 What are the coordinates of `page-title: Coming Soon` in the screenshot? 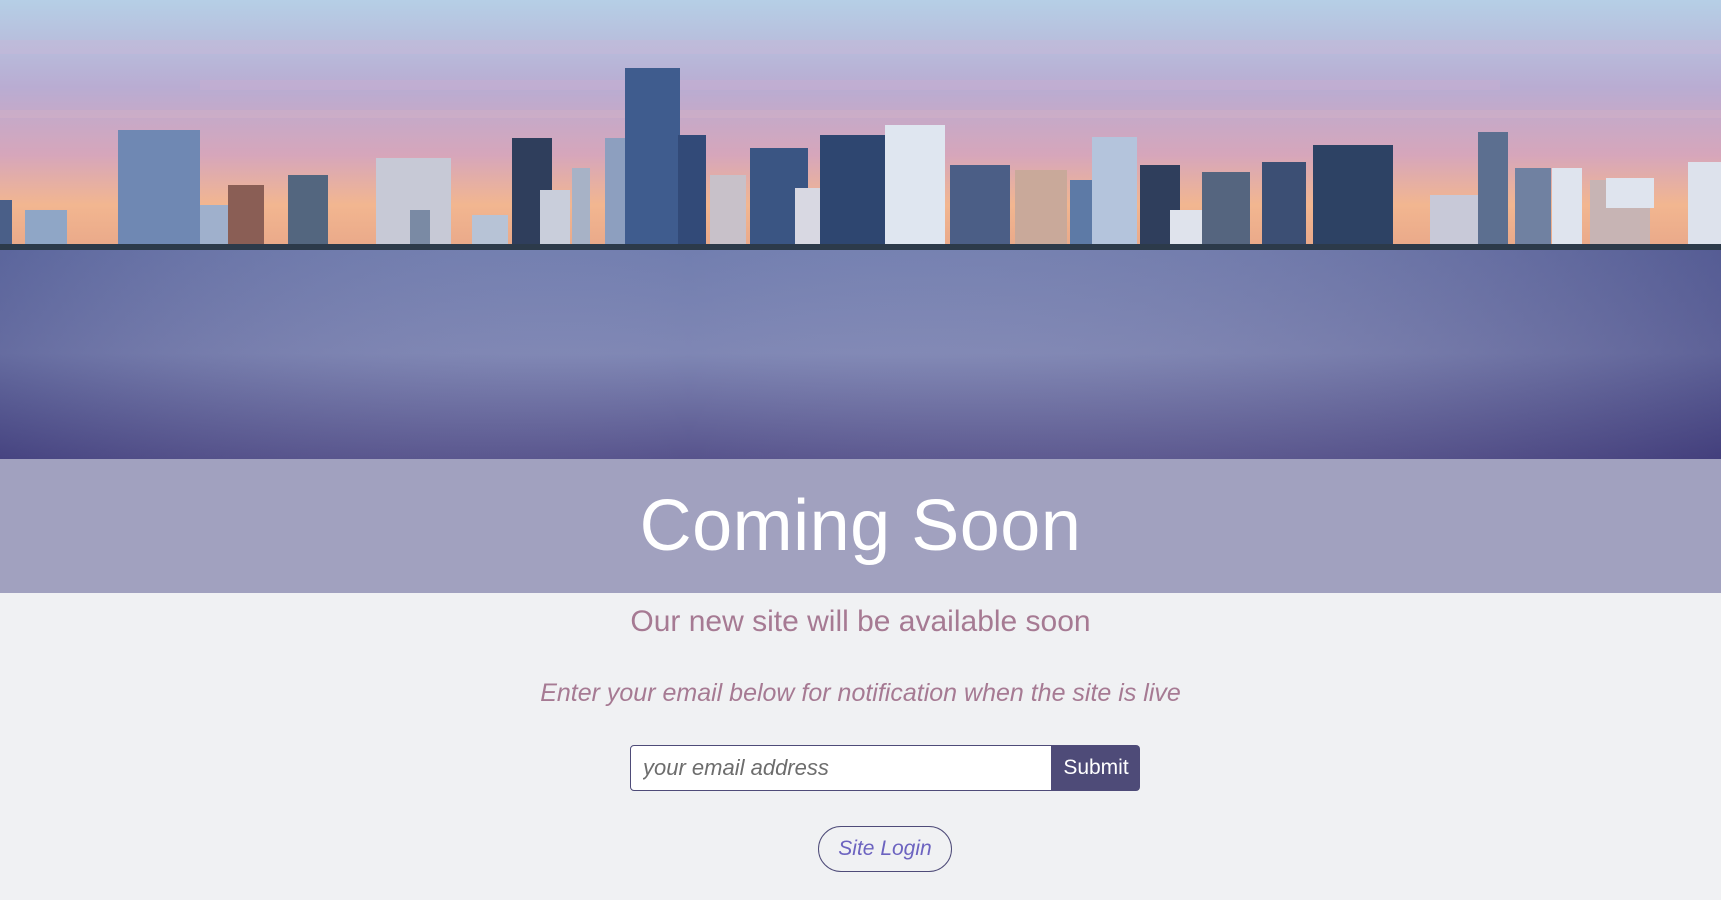 It's located at (860, 526).